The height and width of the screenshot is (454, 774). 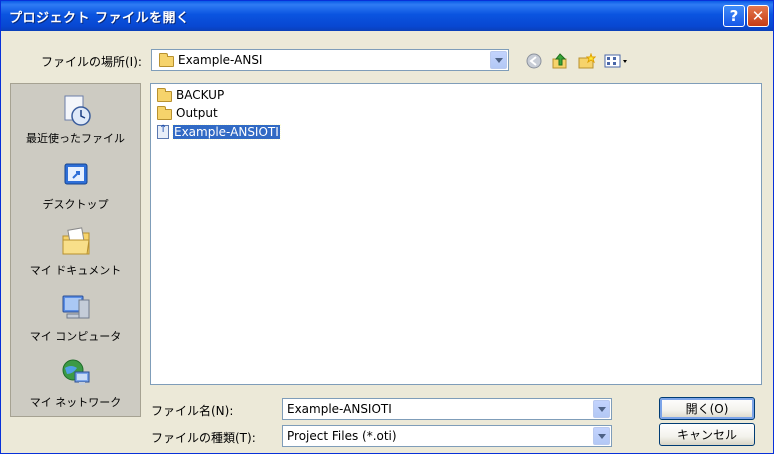 What do you see at coordinates (75, 270) in the screenshot?
I see `place-label: マイ ドキュメント` at bounding box center [75, 270].